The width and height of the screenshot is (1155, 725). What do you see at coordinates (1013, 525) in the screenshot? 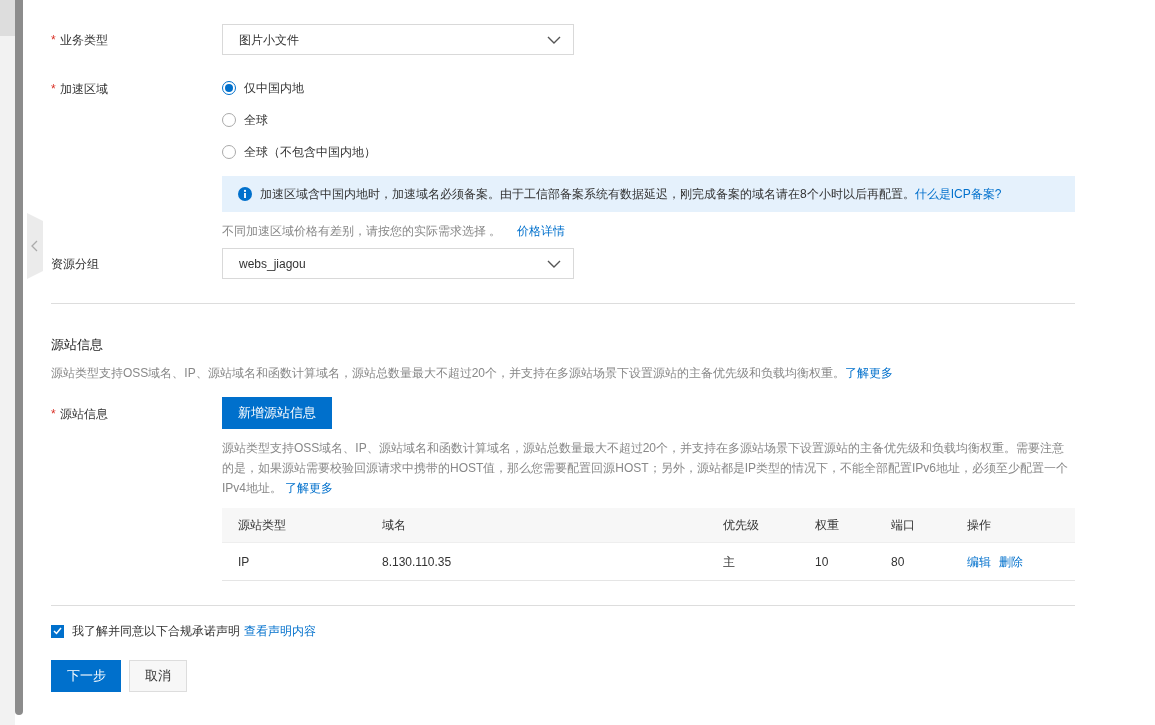
I see `column-header: 操作` at bounding box center [1013, 525].